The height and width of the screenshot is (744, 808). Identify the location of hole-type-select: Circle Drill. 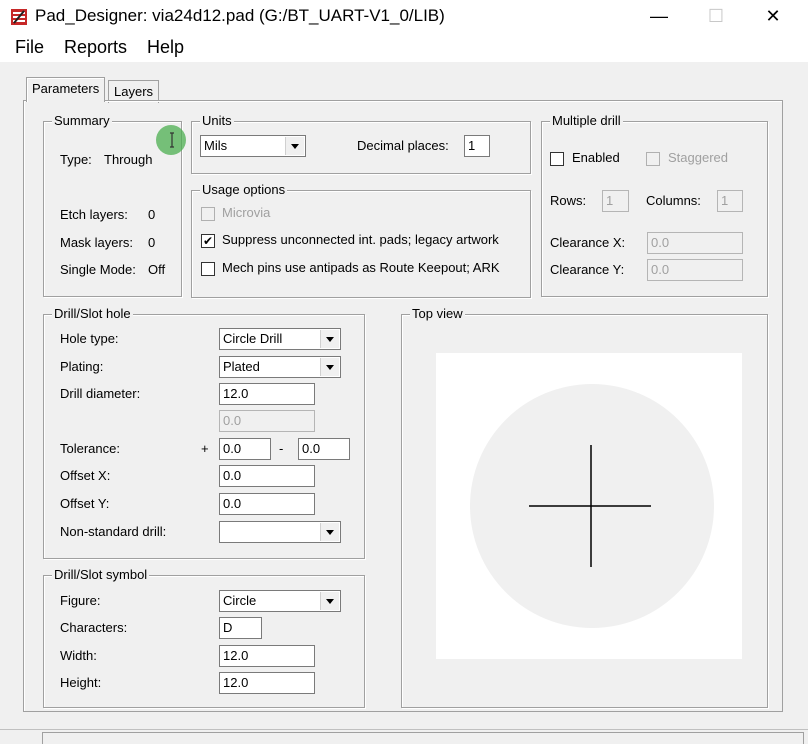
(280, 339).